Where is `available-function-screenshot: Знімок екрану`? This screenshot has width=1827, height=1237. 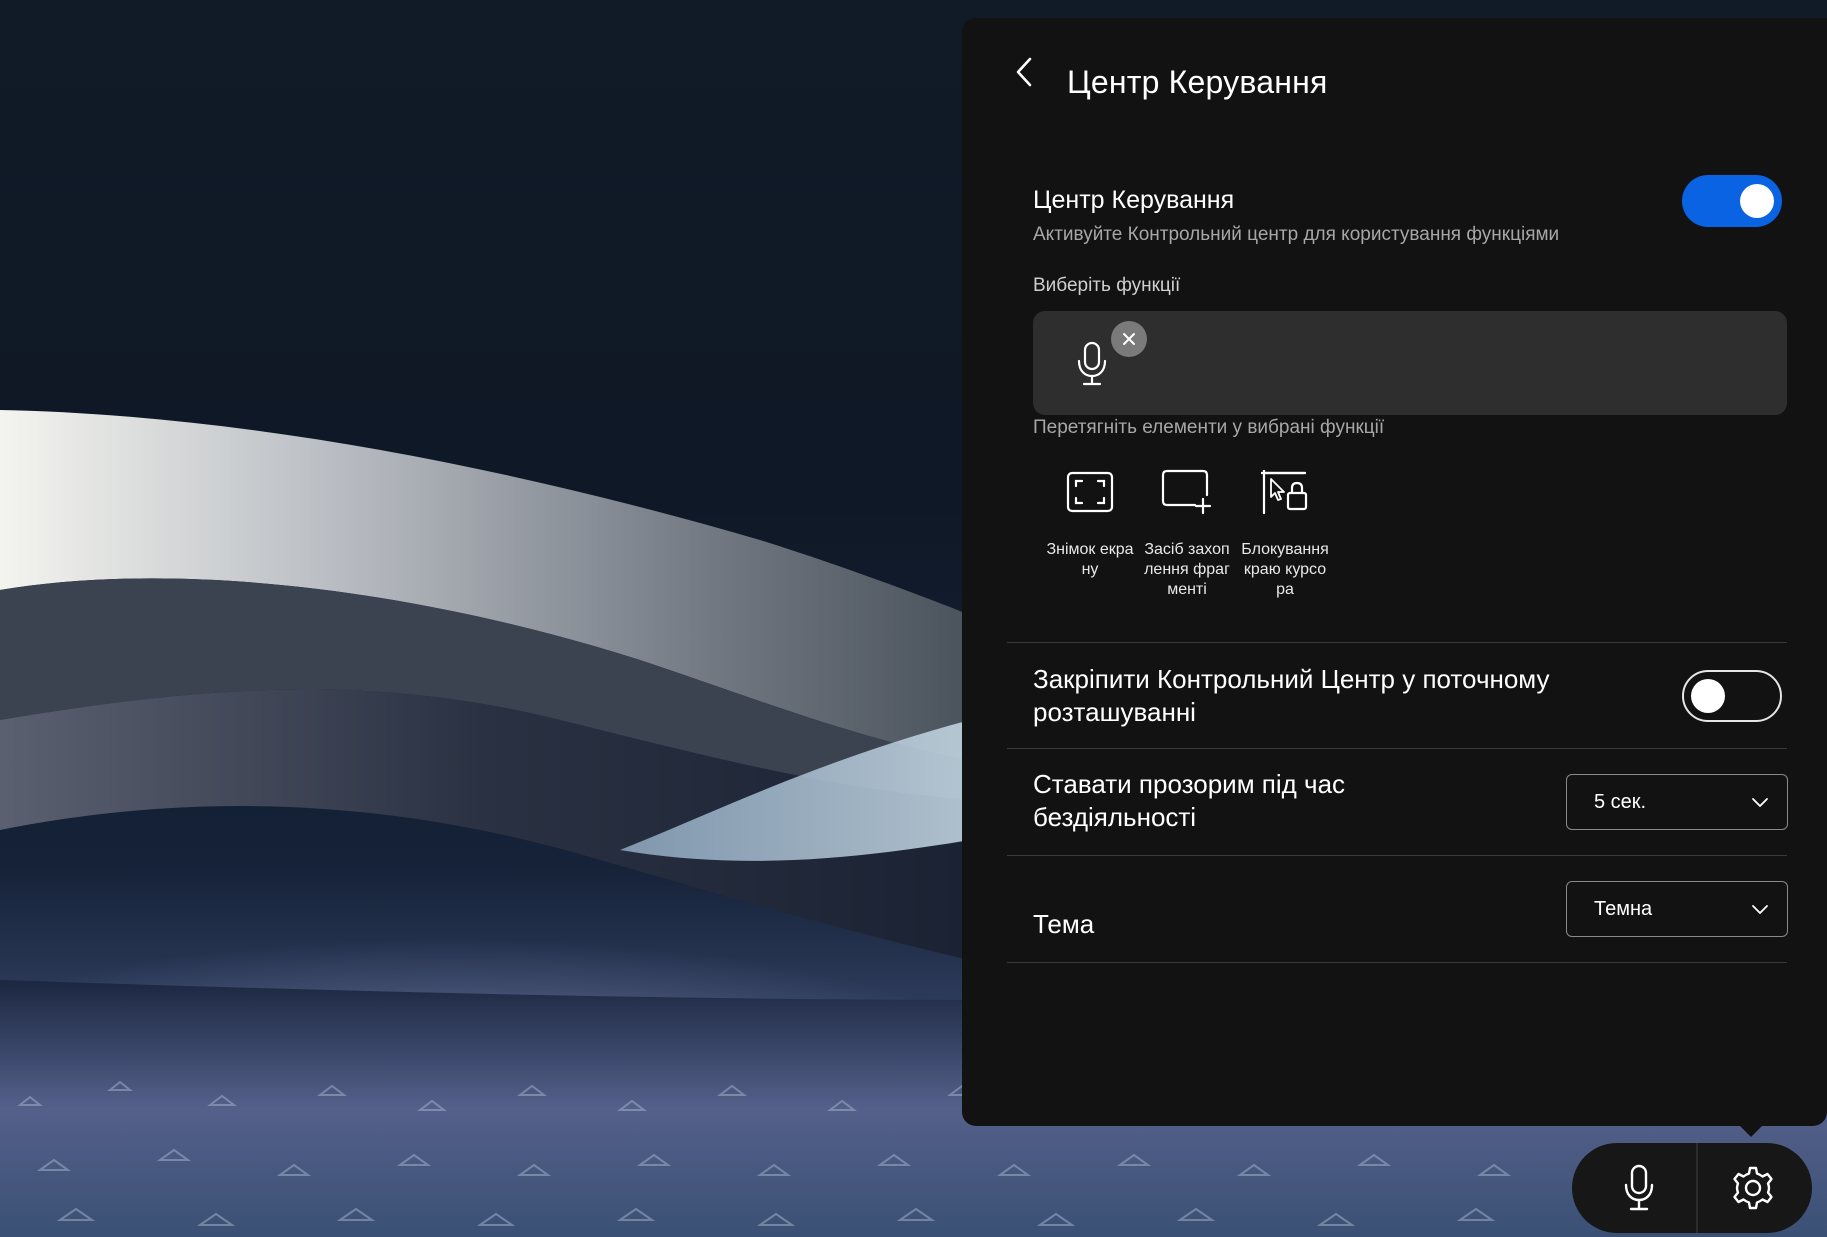
available-function-screenshot: Знімок екрану is located at coordinates (1090, 523).